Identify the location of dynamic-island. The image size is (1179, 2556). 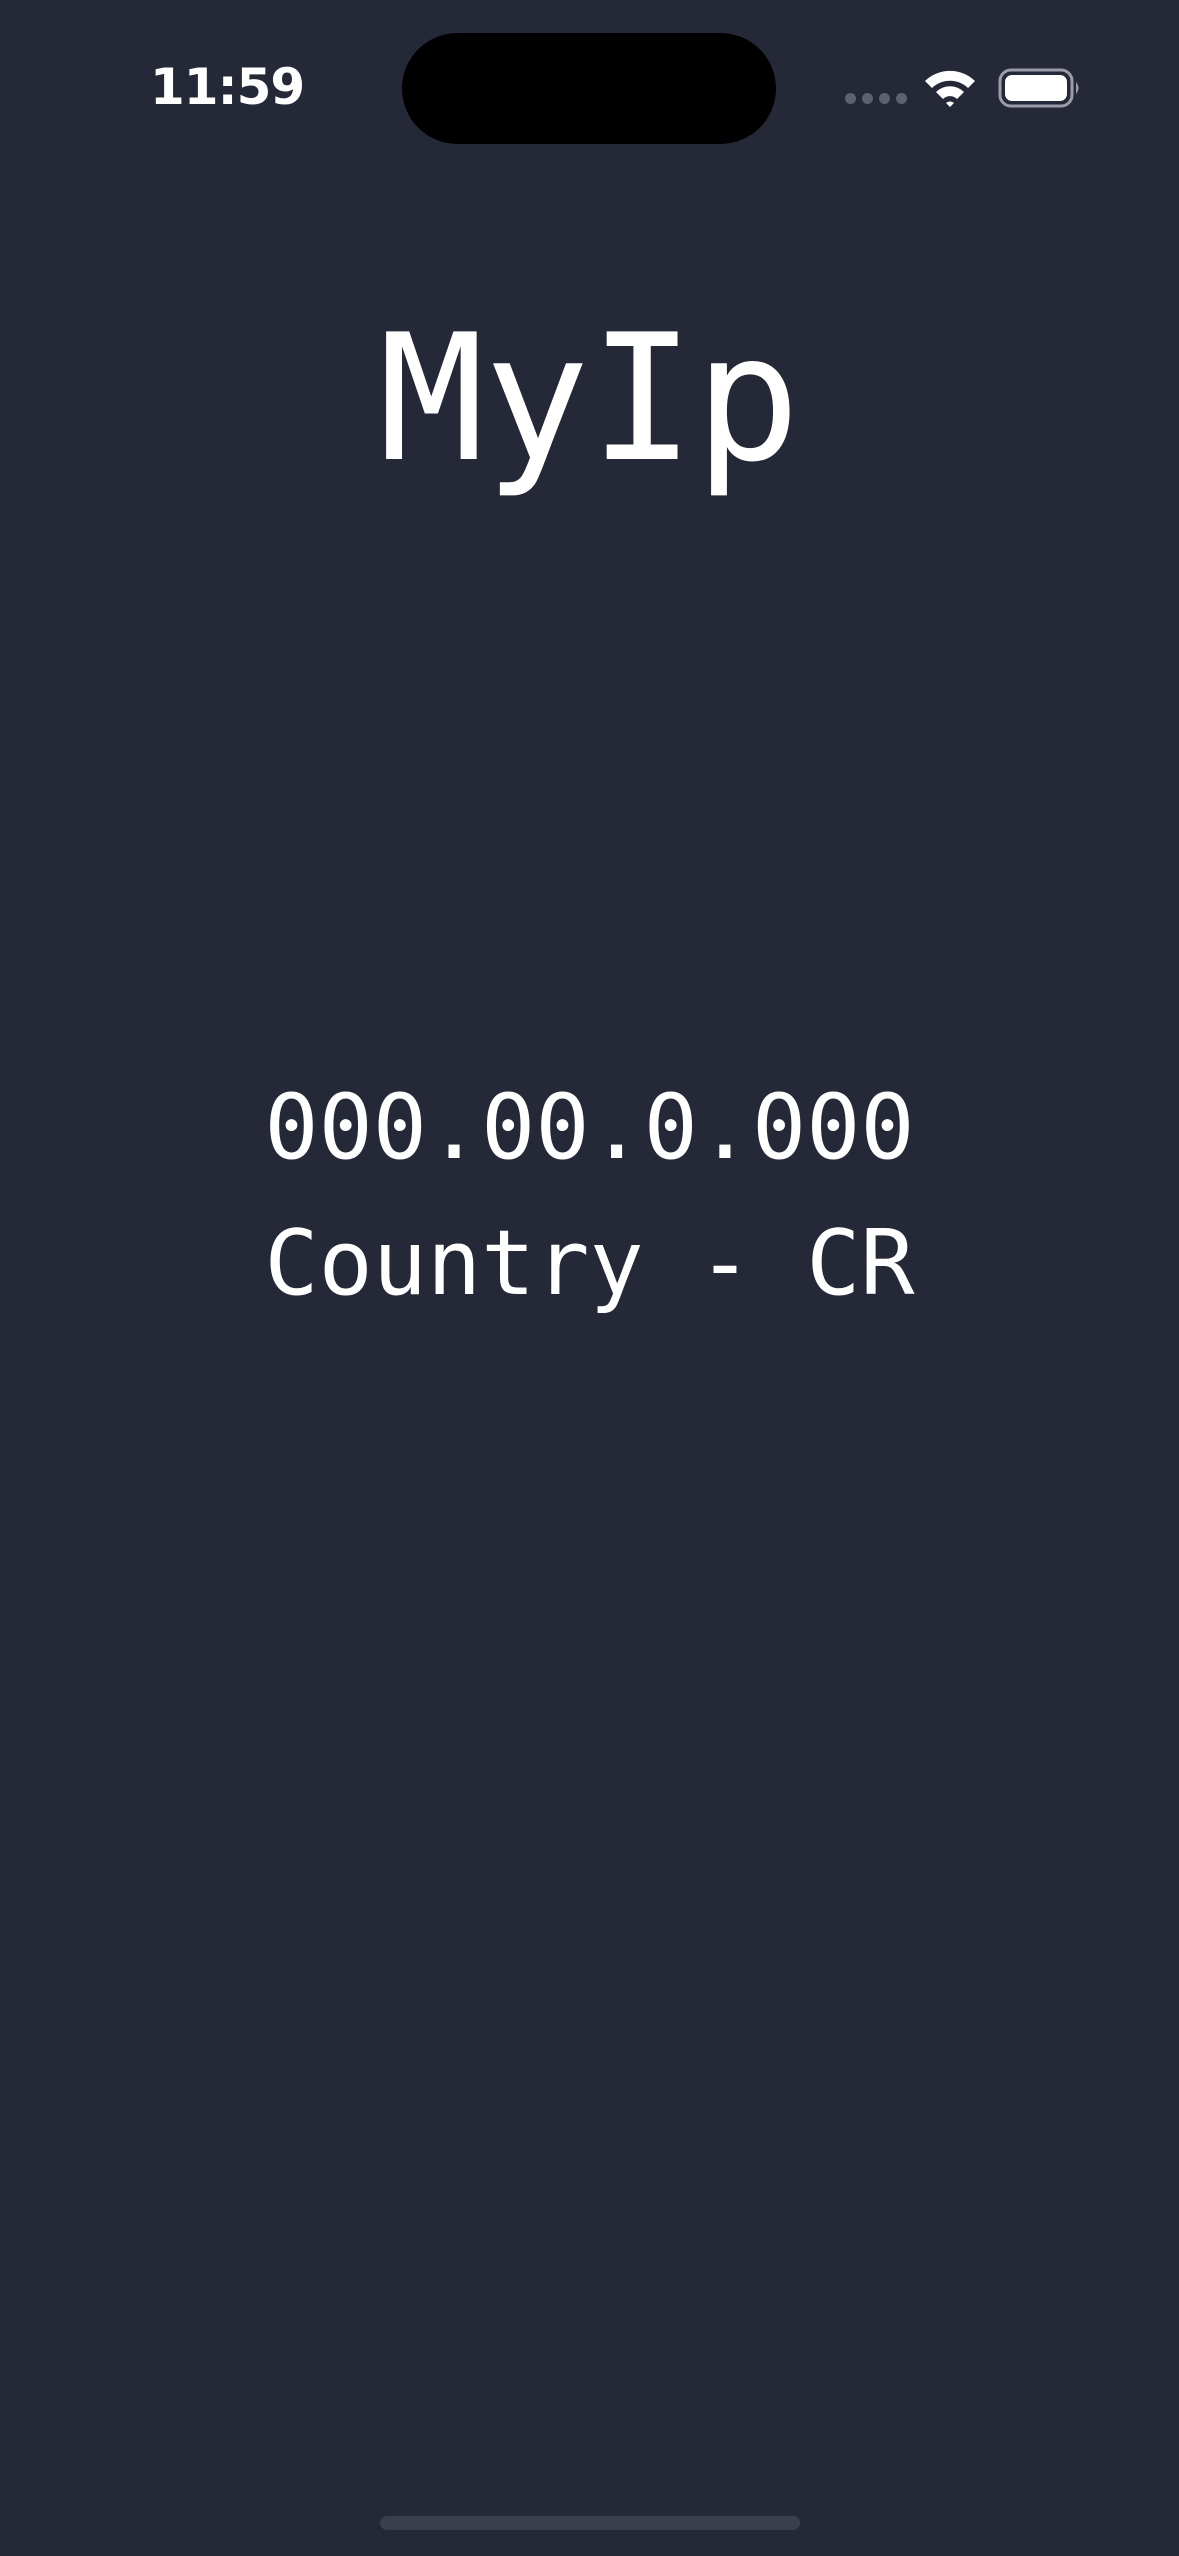
(589, 88).